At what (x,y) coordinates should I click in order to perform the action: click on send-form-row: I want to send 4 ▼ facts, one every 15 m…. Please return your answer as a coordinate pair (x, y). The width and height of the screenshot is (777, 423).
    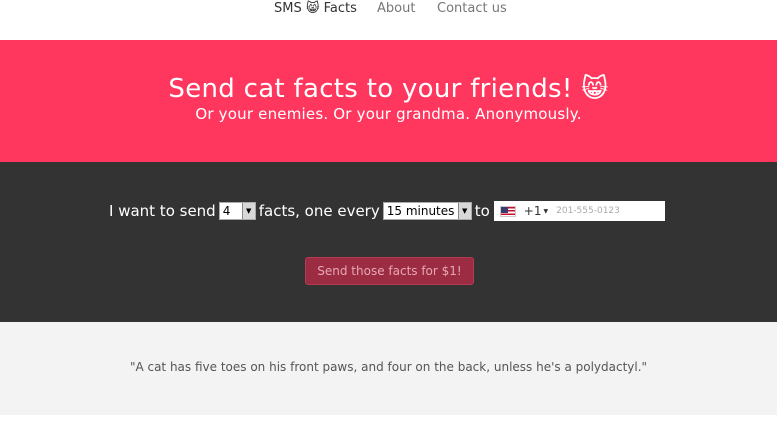
    Looking at the image, I should click on (387, 211).